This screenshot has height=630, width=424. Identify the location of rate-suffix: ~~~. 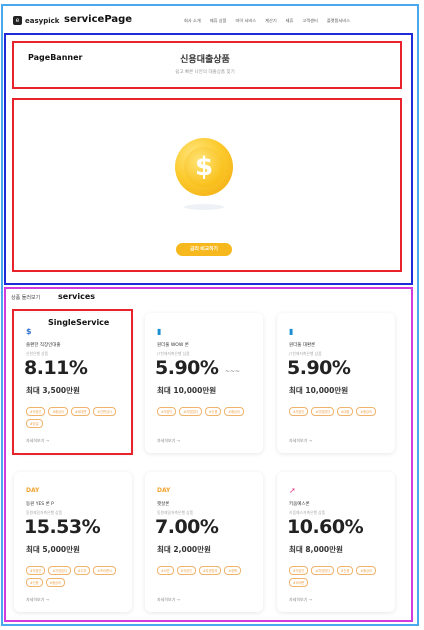
(233, 371).